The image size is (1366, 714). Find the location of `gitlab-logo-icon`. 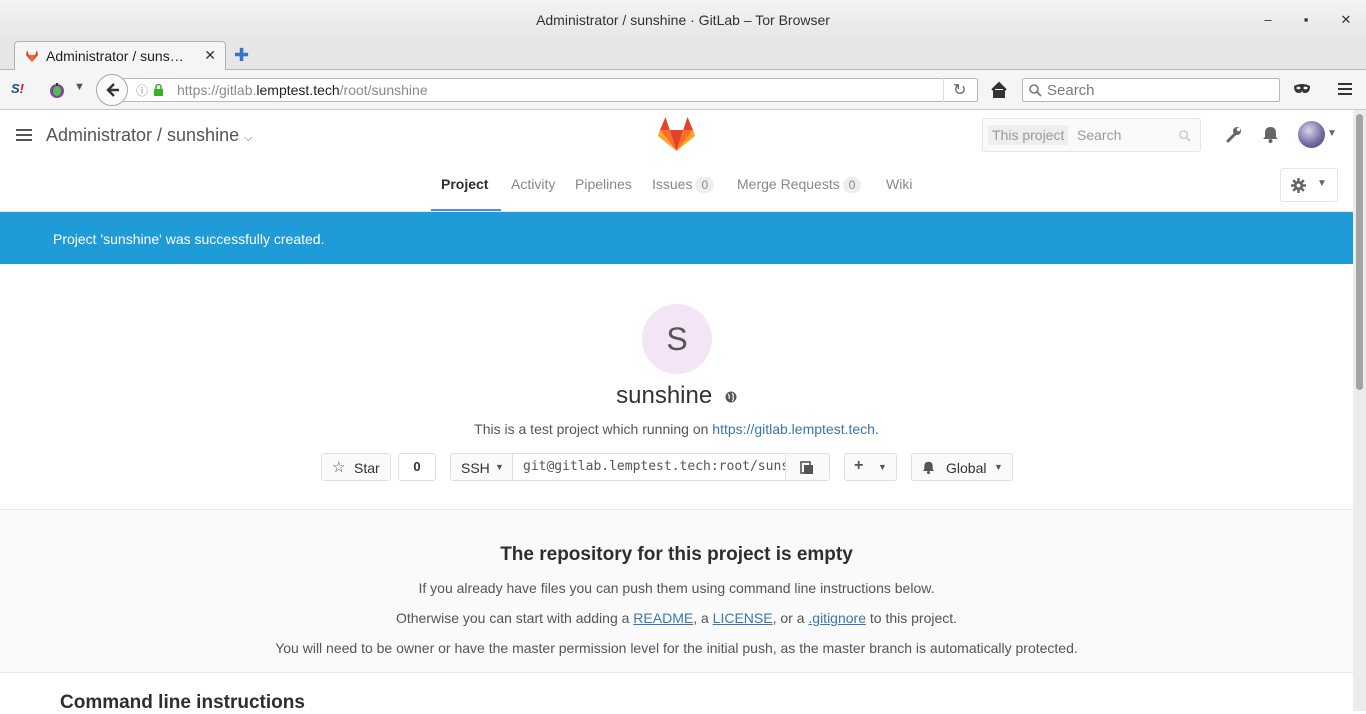

gitlab-logo-icon is located at coordinates (676, 134).